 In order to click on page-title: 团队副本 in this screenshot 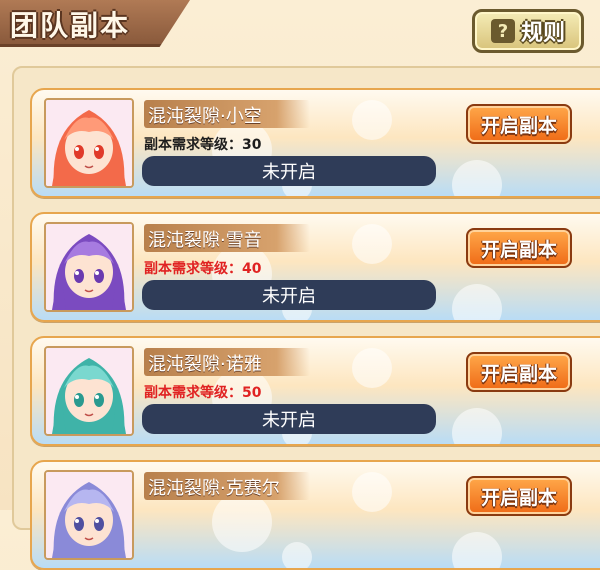, I will do `click(70, 25)`.